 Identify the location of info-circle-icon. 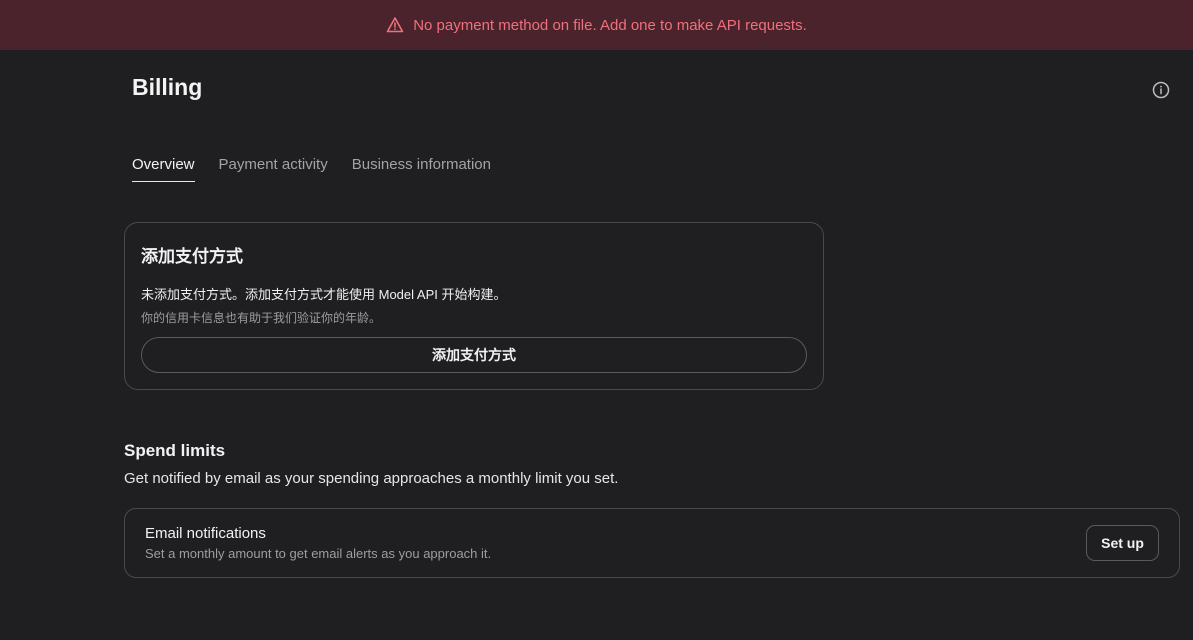
(1161, 90).